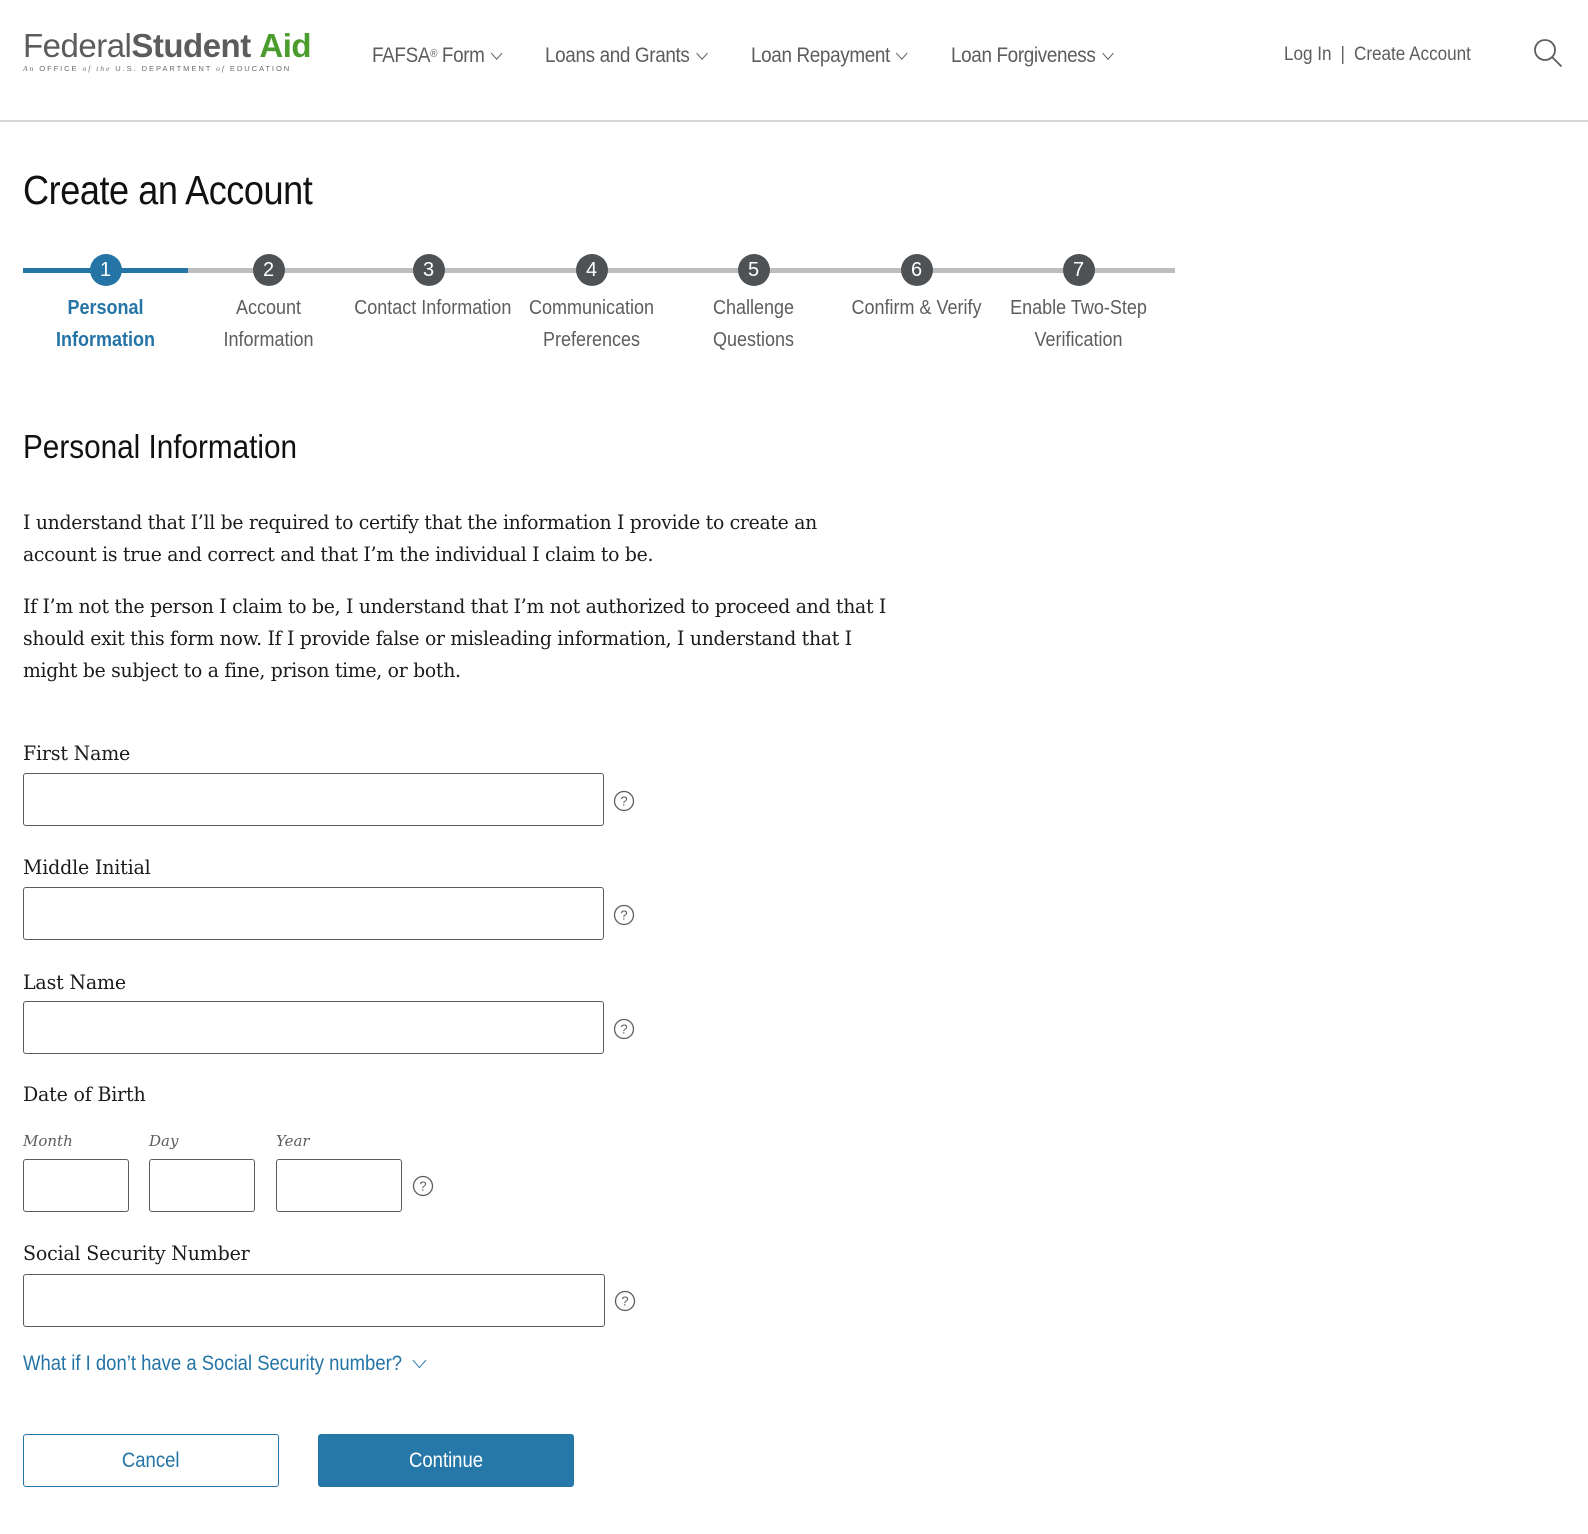  I want to click on step-label: Contact Information, so click(433, 308).